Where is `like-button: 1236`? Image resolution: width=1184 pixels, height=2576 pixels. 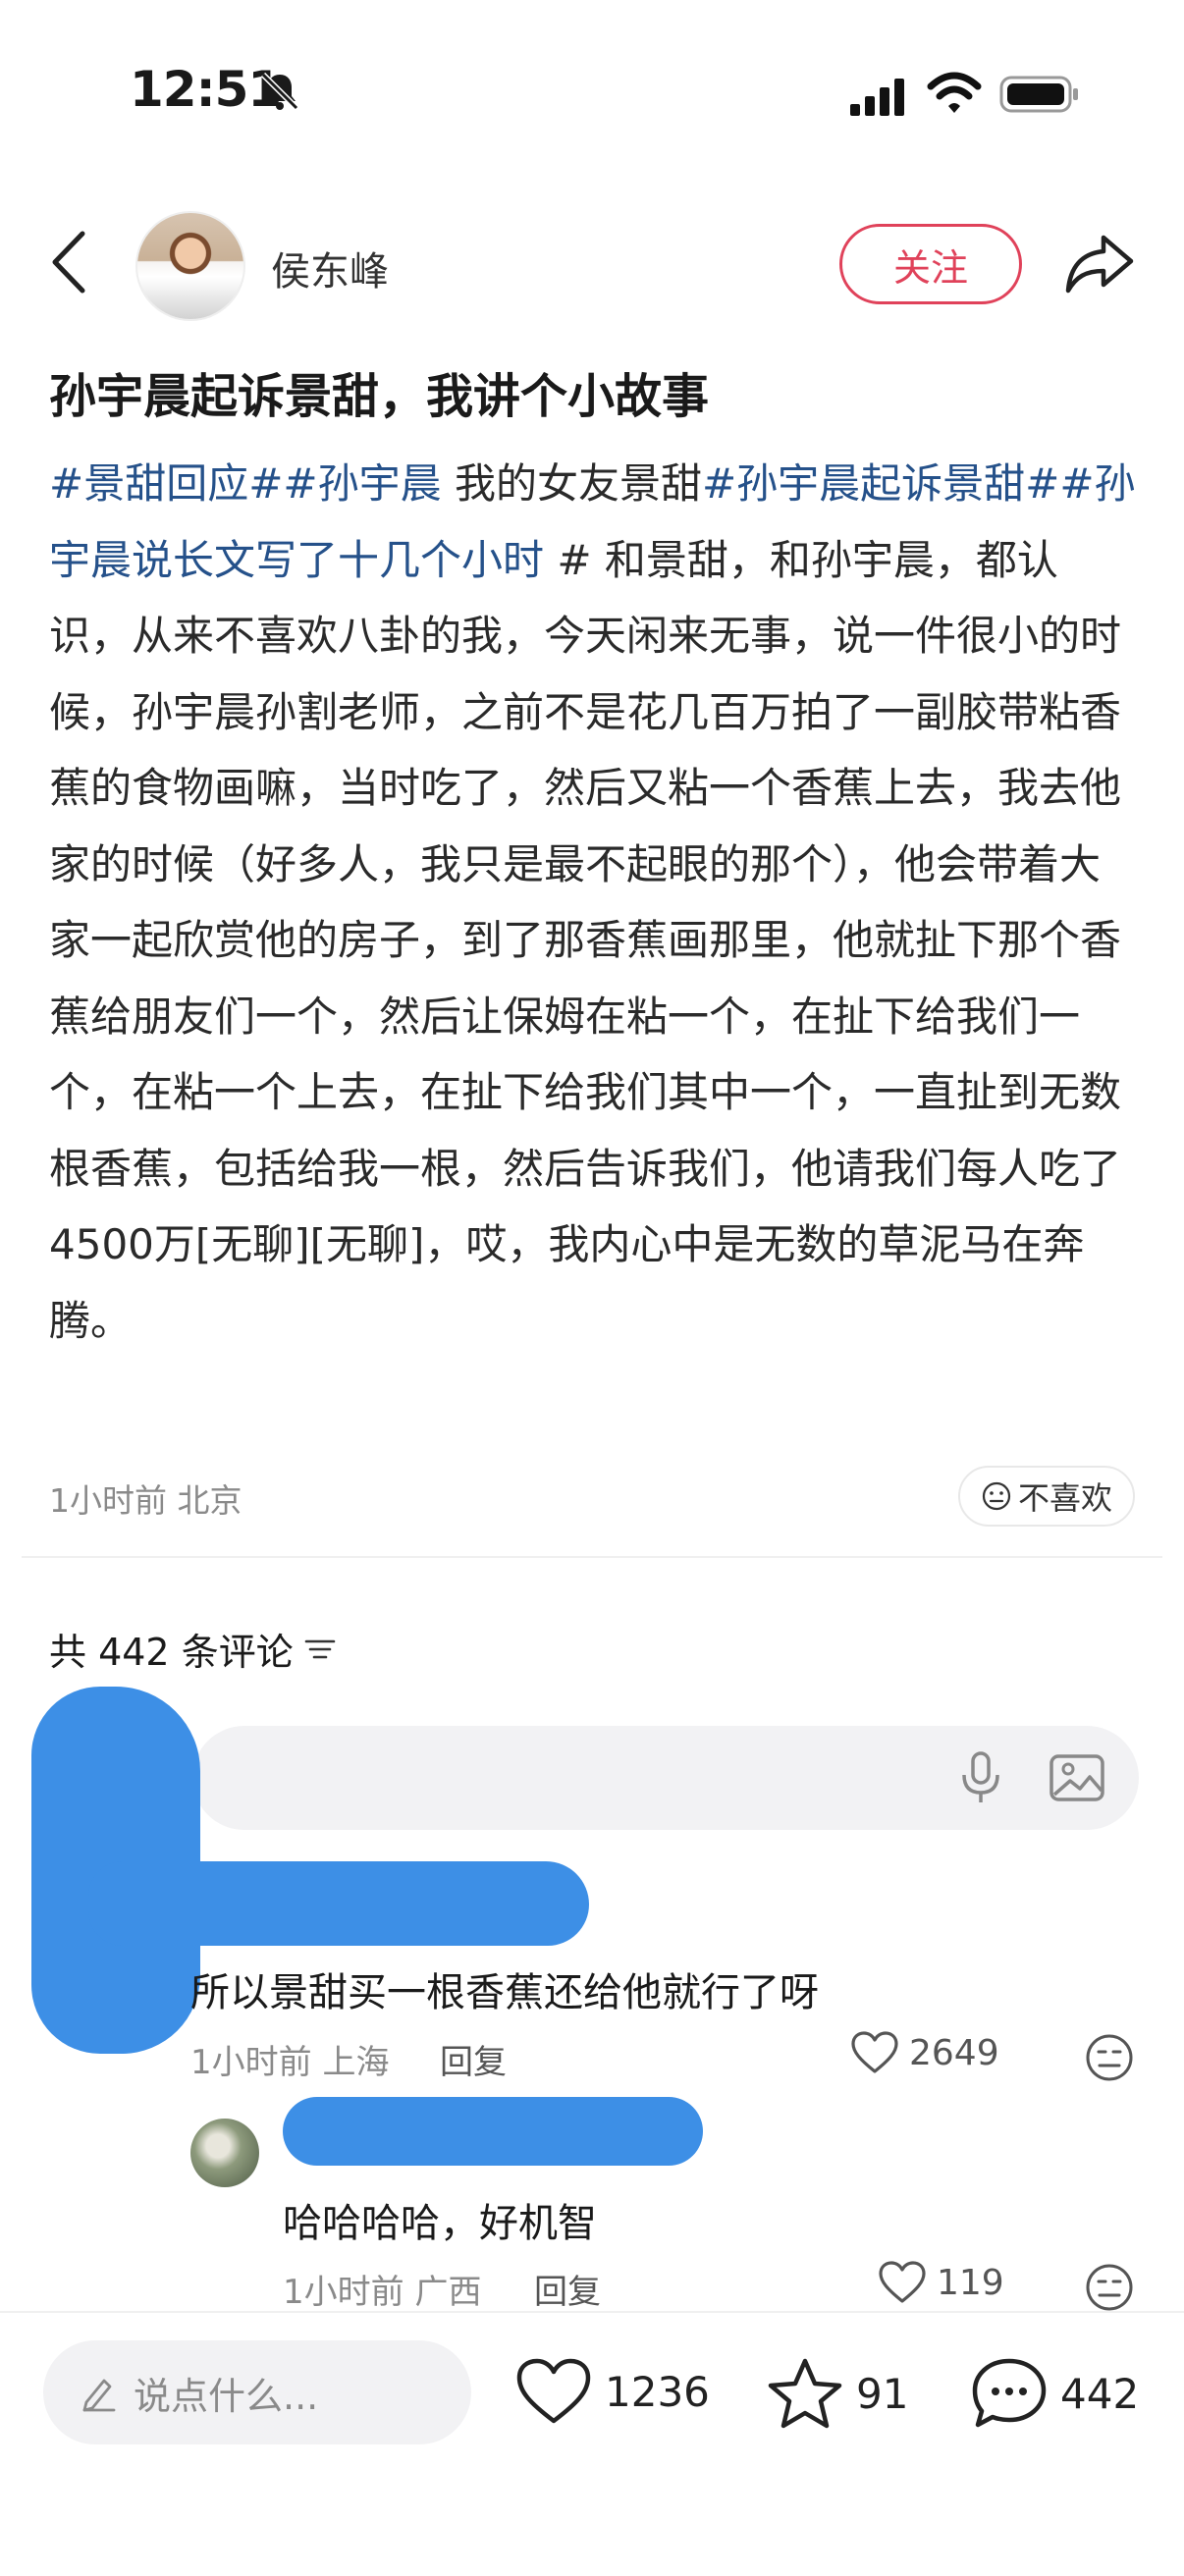 like-button: 1236 is located at coordinates (612, 2391).